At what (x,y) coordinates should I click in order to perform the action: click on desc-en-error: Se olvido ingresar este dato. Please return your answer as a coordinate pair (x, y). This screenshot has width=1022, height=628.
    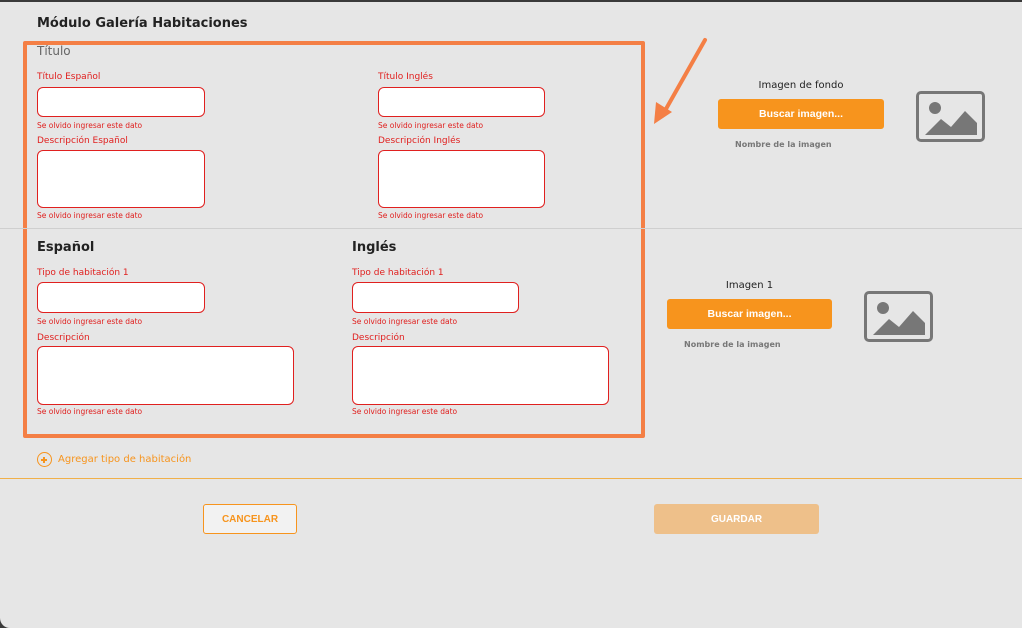
    Looking at the image, I should click on (431, 215).